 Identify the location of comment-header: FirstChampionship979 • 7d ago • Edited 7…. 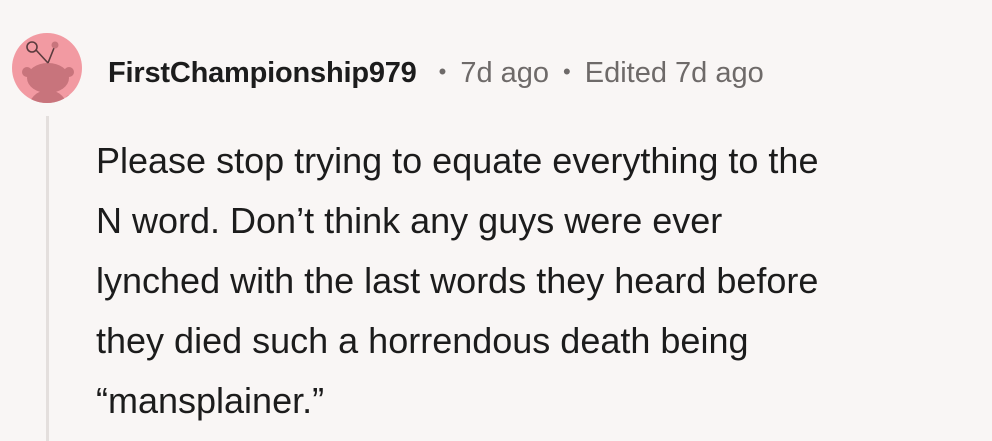
(436, 73).